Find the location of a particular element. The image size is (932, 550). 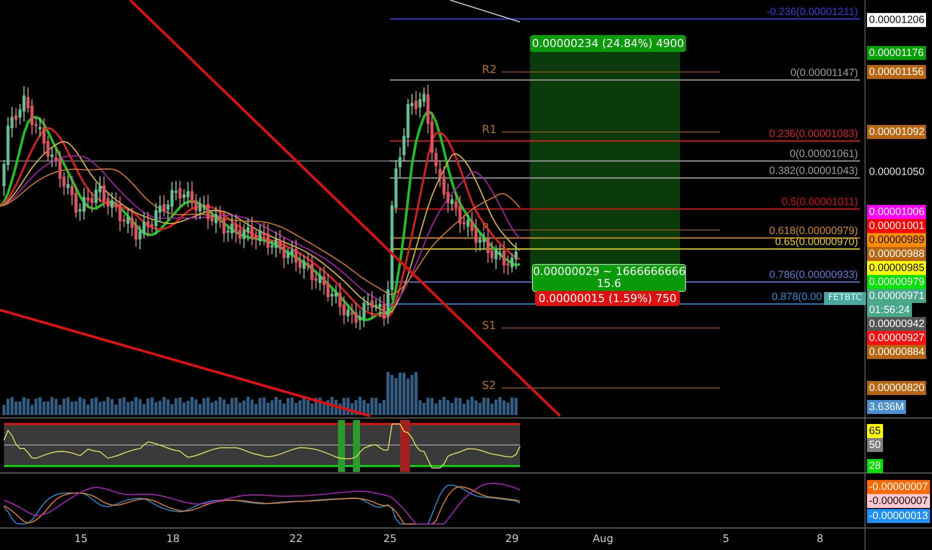

risk-reward-label: 0.00000029 ~ 1666666666 15.6 is located at coordinates (609, 278).